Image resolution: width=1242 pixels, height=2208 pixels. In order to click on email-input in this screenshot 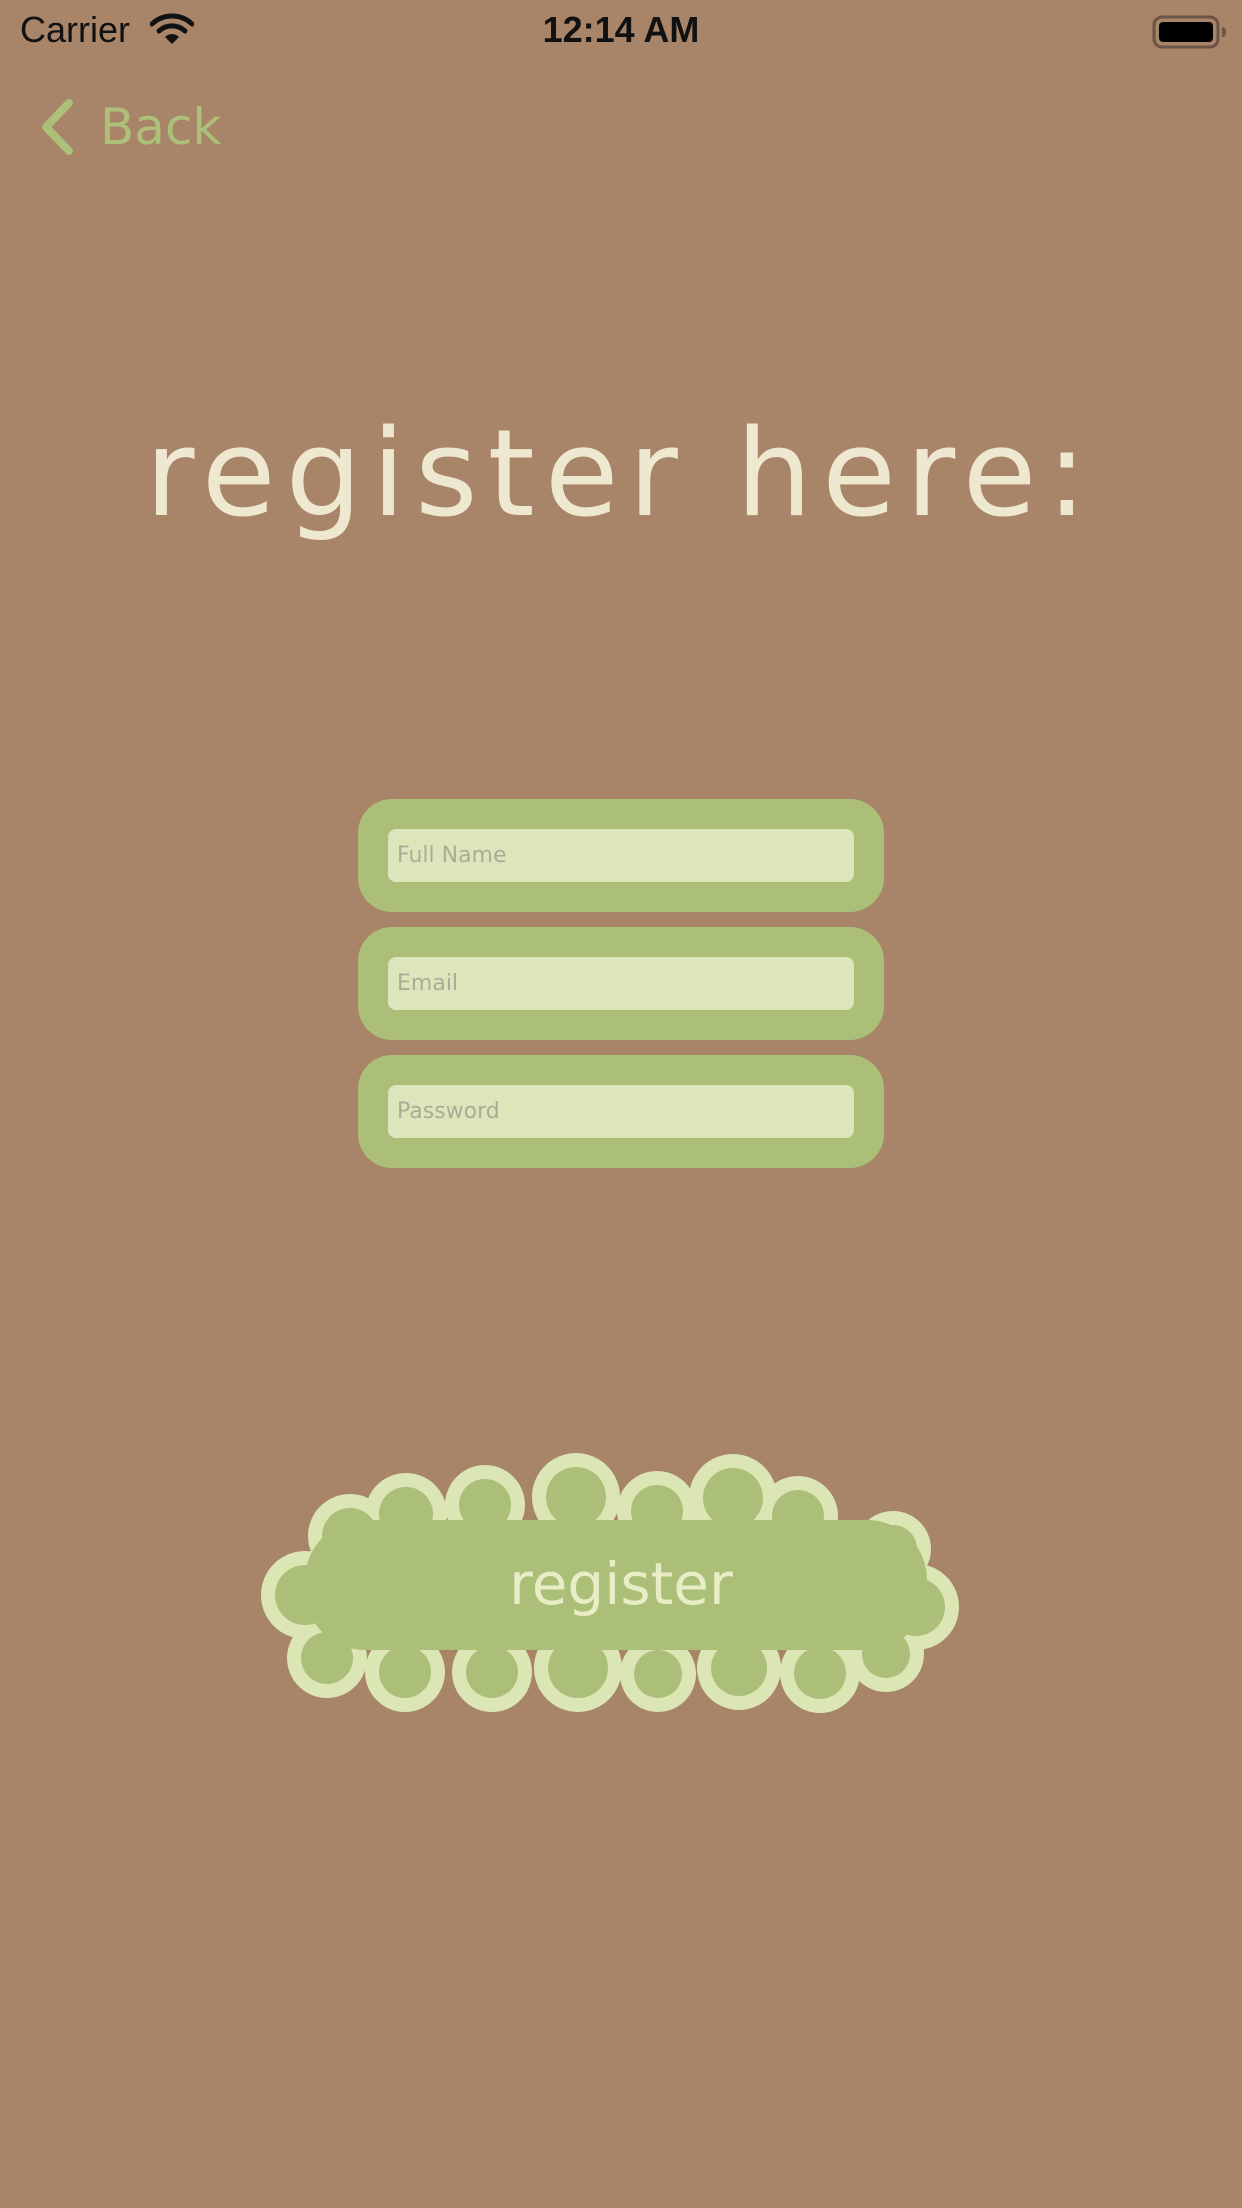, I will do `click(621, 983)`.